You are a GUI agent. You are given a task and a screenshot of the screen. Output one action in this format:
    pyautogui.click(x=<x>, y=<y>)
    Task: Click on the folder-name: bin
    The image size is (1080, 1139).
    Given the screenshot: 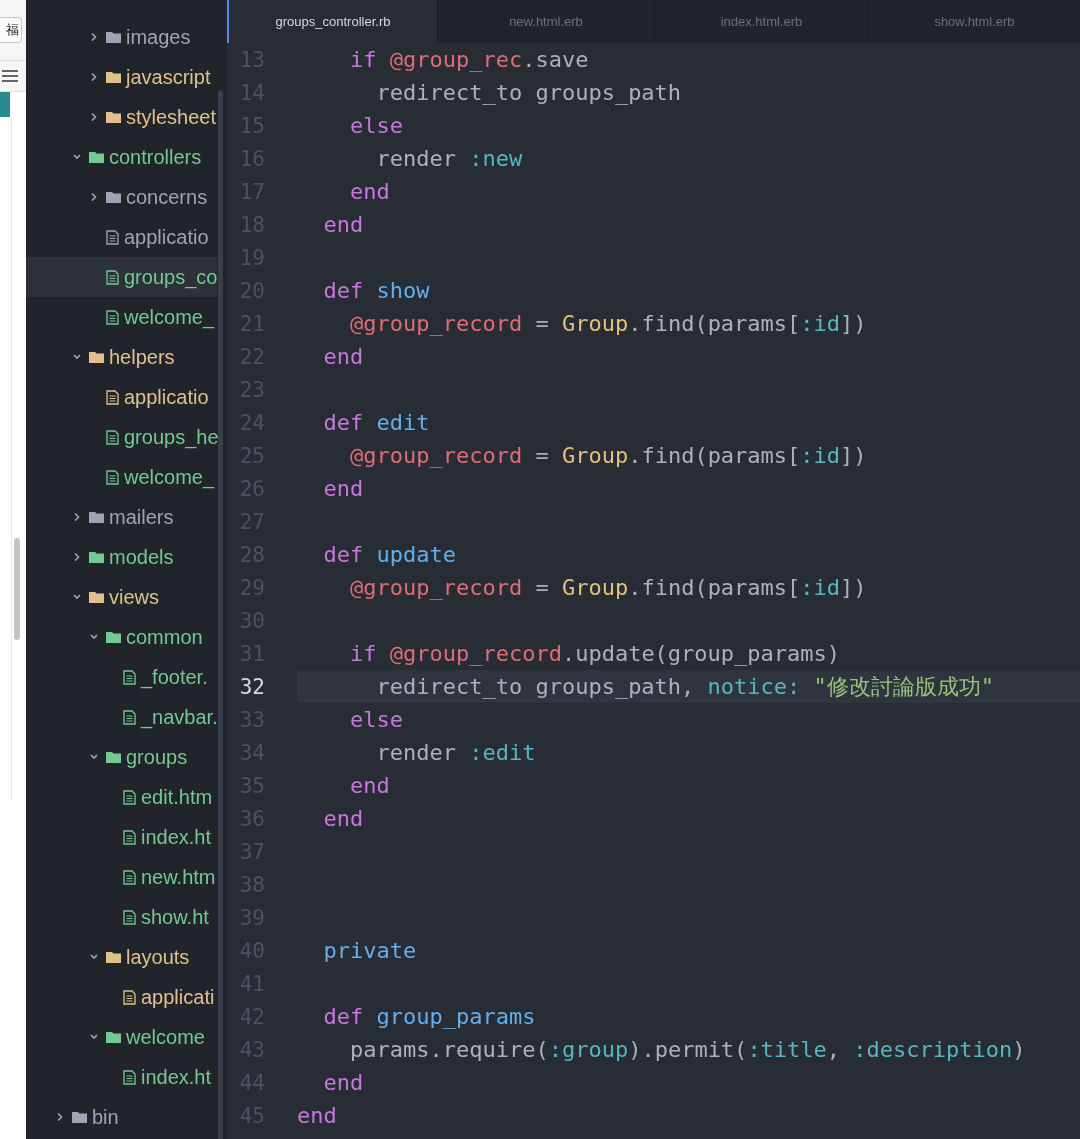 What is the action you would take?
    pyautogui.click(x=105, y=1117)
    